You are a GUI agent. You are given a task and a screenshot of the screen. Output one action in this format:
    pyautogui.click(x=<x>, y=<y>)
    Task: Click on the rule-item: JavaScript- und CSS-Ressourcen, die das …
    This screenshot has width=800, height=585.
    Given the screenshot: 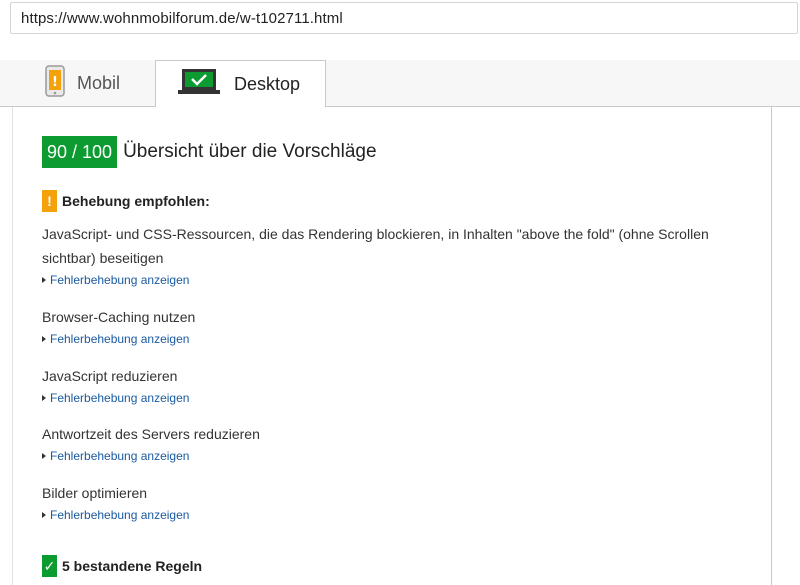 What is the action you would take?
    pyautogui.click(x=387, y=254)
    